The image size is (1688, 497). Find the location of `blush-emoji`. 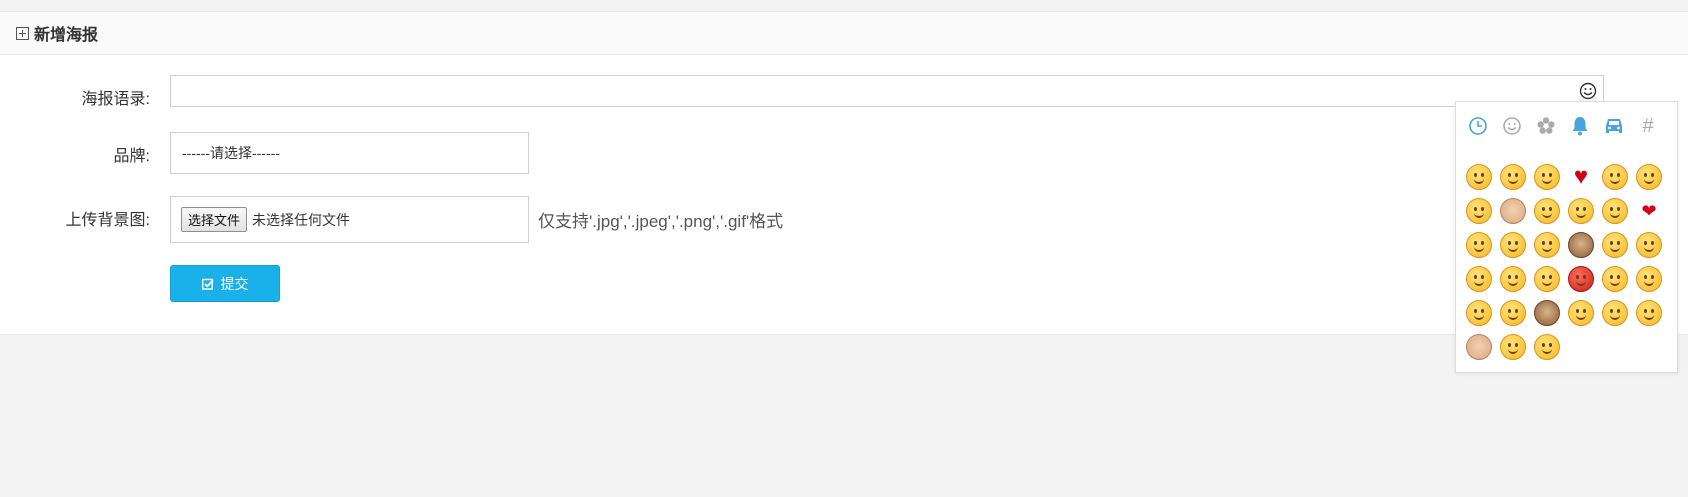

blush-emoji is located at coordinates (1649, 177).